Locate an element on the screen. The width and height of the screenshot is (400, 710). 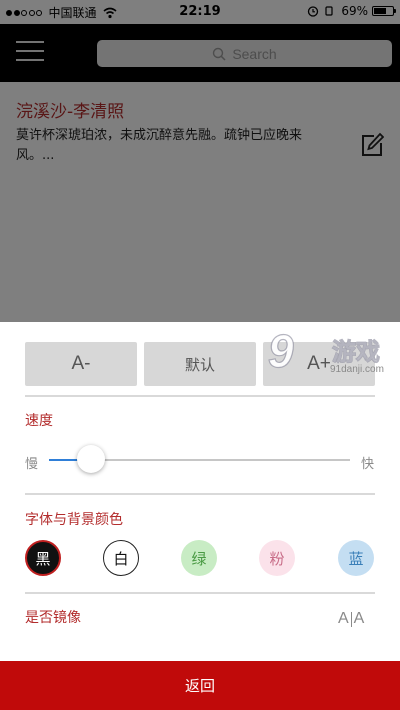
color-pink-button: 粉 is located at coordinates (277, 558).